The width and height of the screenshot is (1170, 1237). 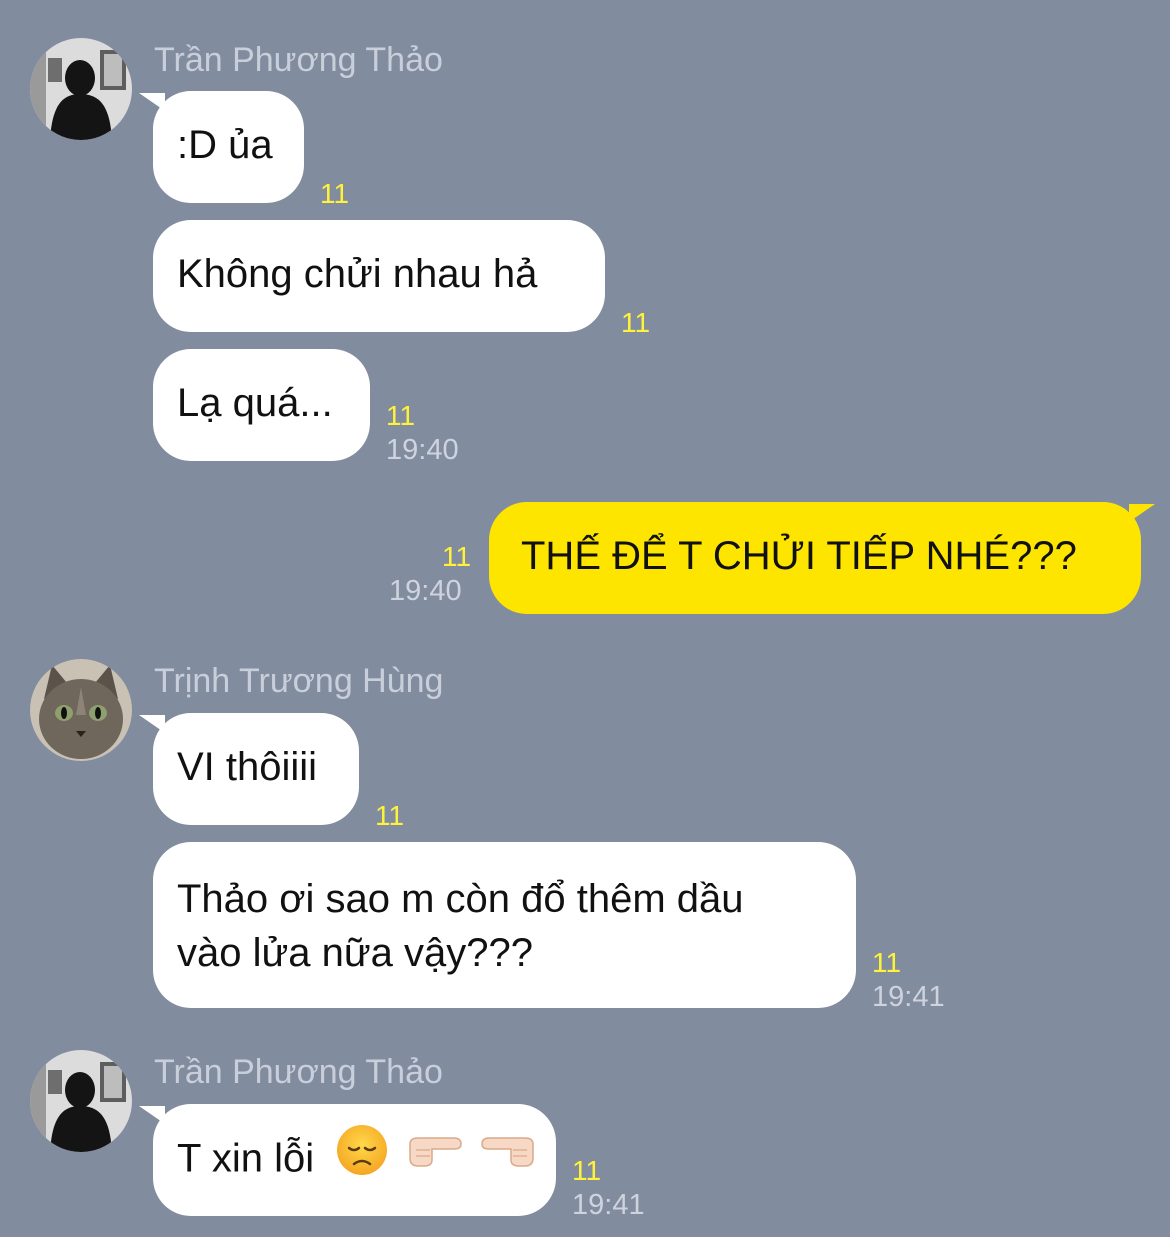 What do you see at coordinates (460, 899) in the screenshot?
I see `message-text-line: Thảo ơi sao m còn đổ thêm dầu` at bounding box center [460, 899].